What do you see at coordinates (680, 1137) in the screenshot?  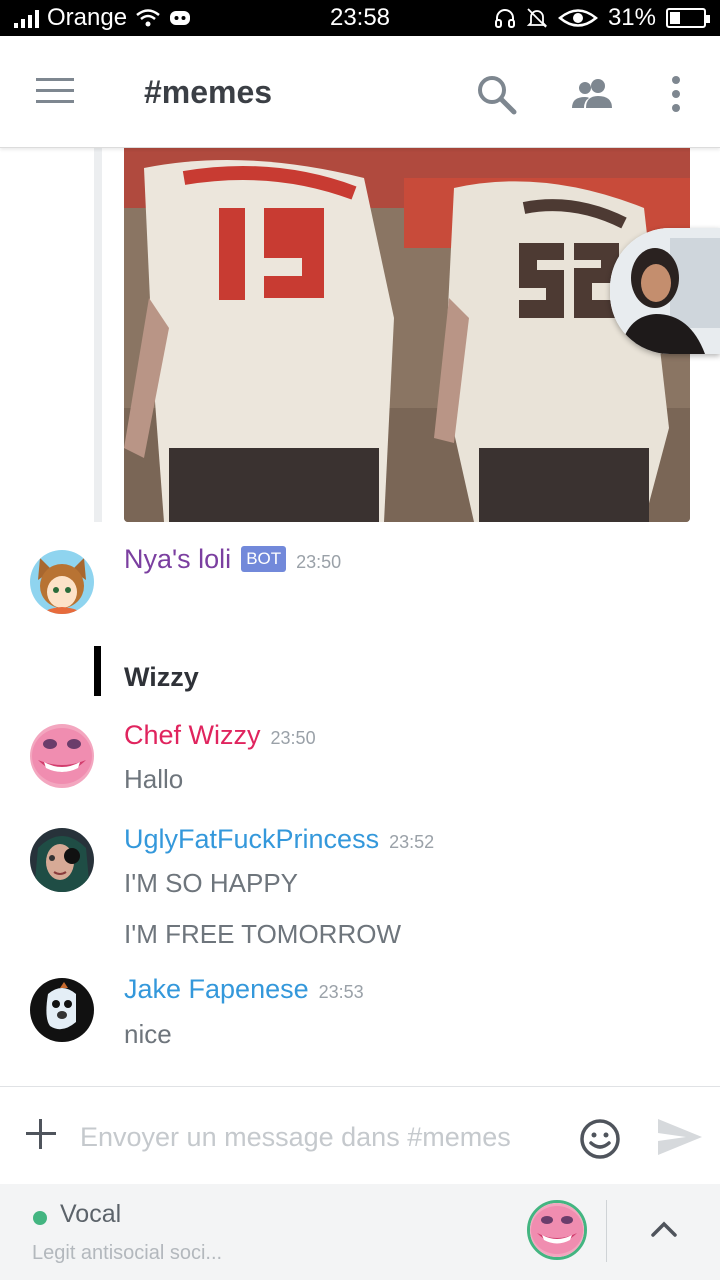 I see `send-icon` at bounding box center [680, 1137].